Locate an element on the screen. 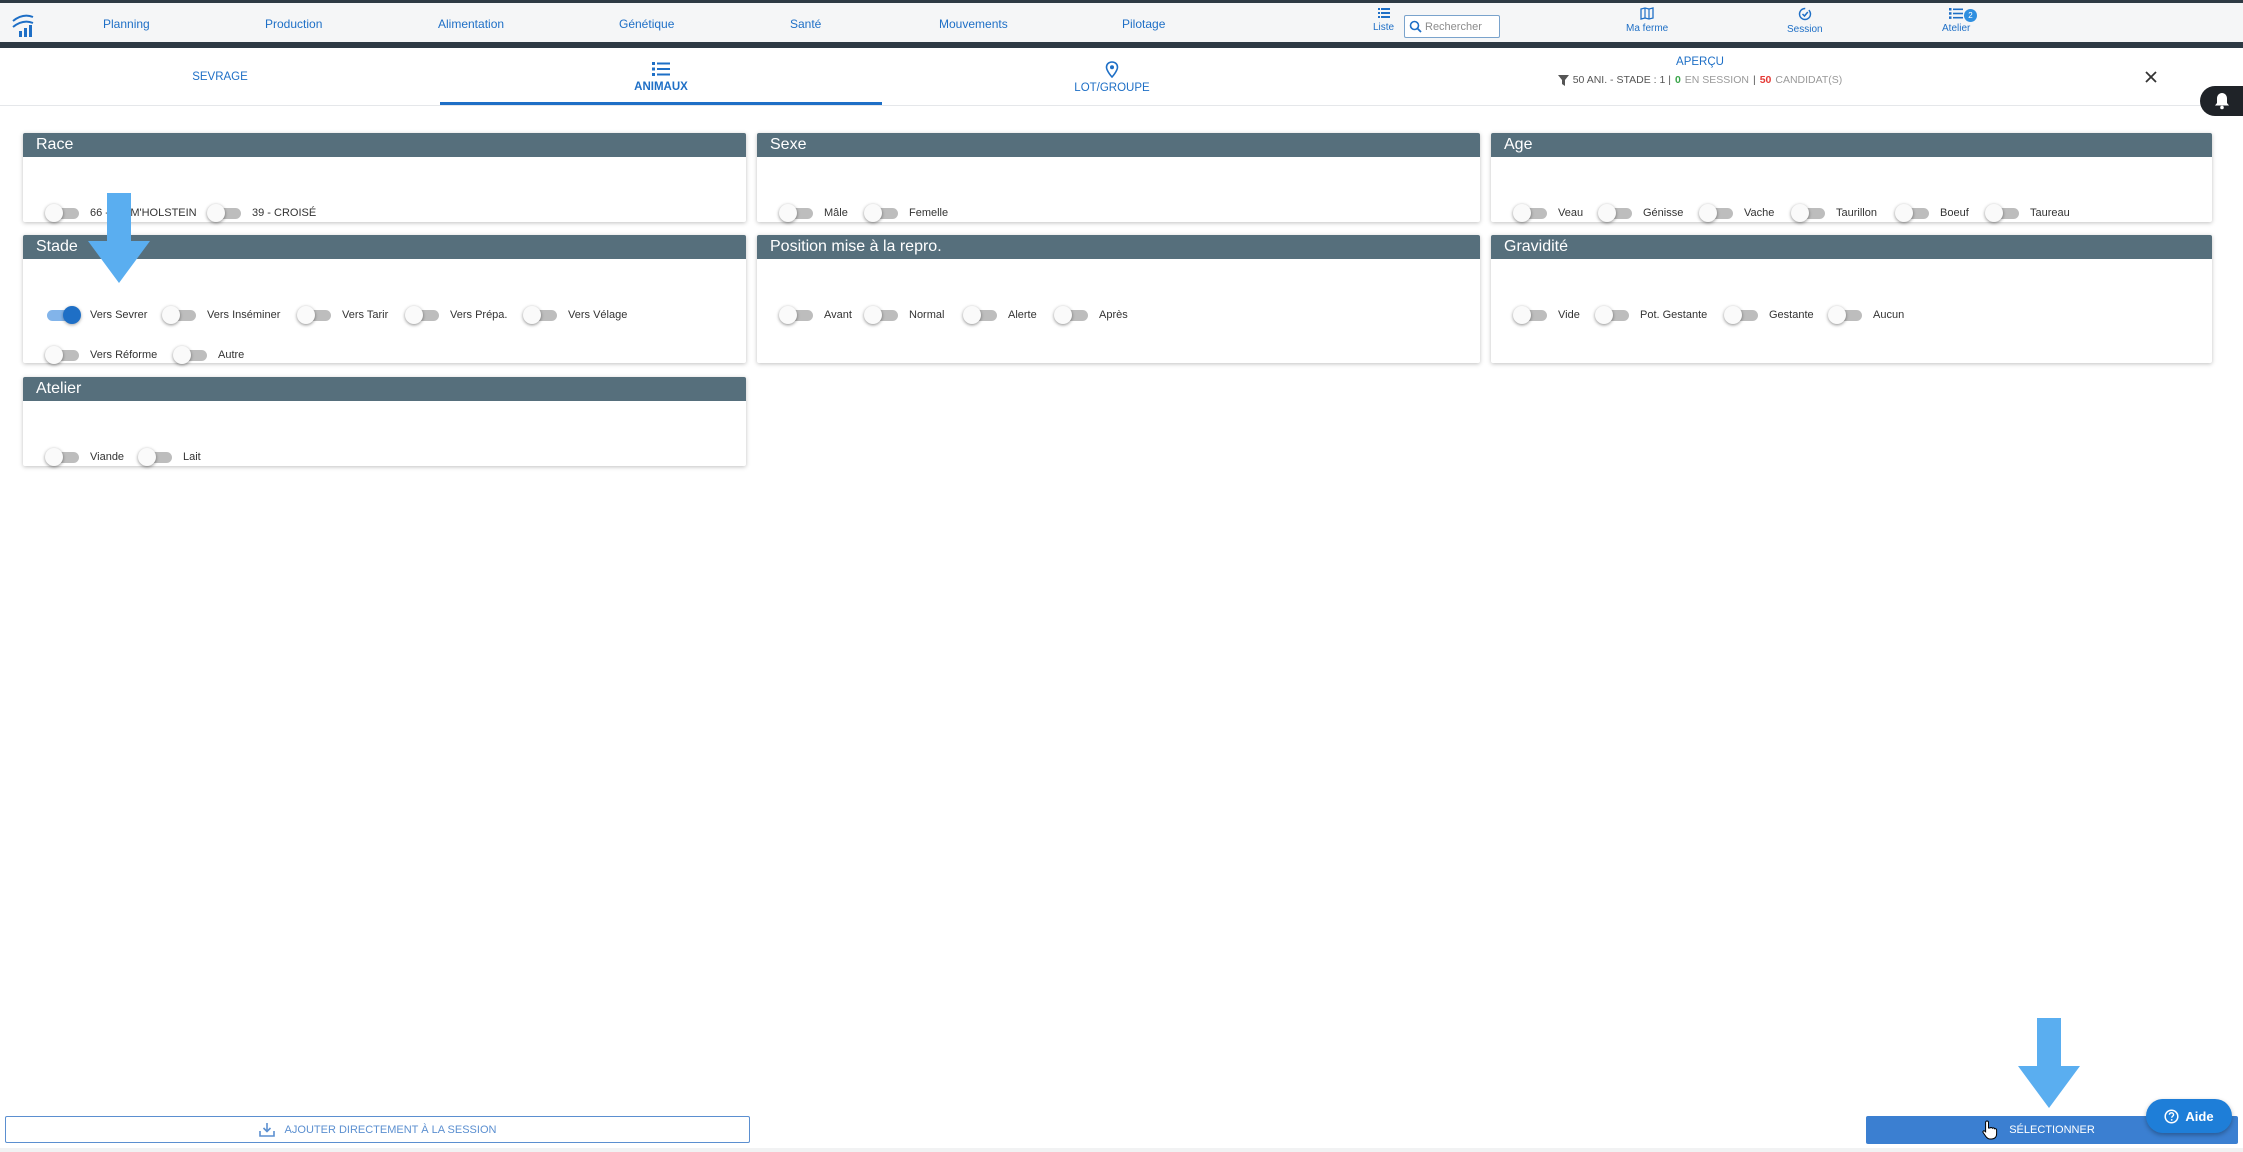 The width and height of the screenshot is (2243, 1152). toggle-position-avant: Avant is located at coordinates (815, 315).